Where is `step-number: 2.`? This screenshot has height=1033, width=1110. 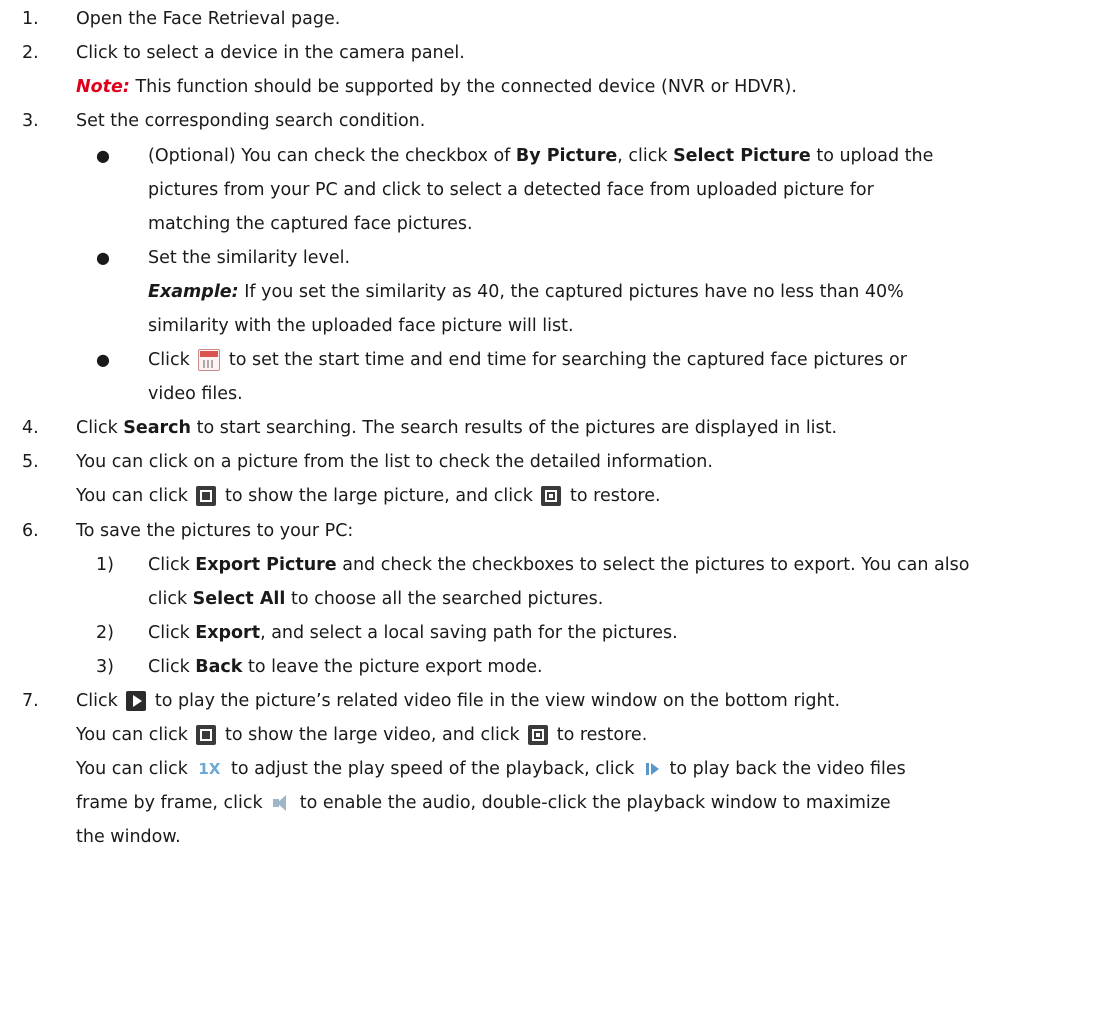
step-number: 2. is located at coordinates (30, 53).